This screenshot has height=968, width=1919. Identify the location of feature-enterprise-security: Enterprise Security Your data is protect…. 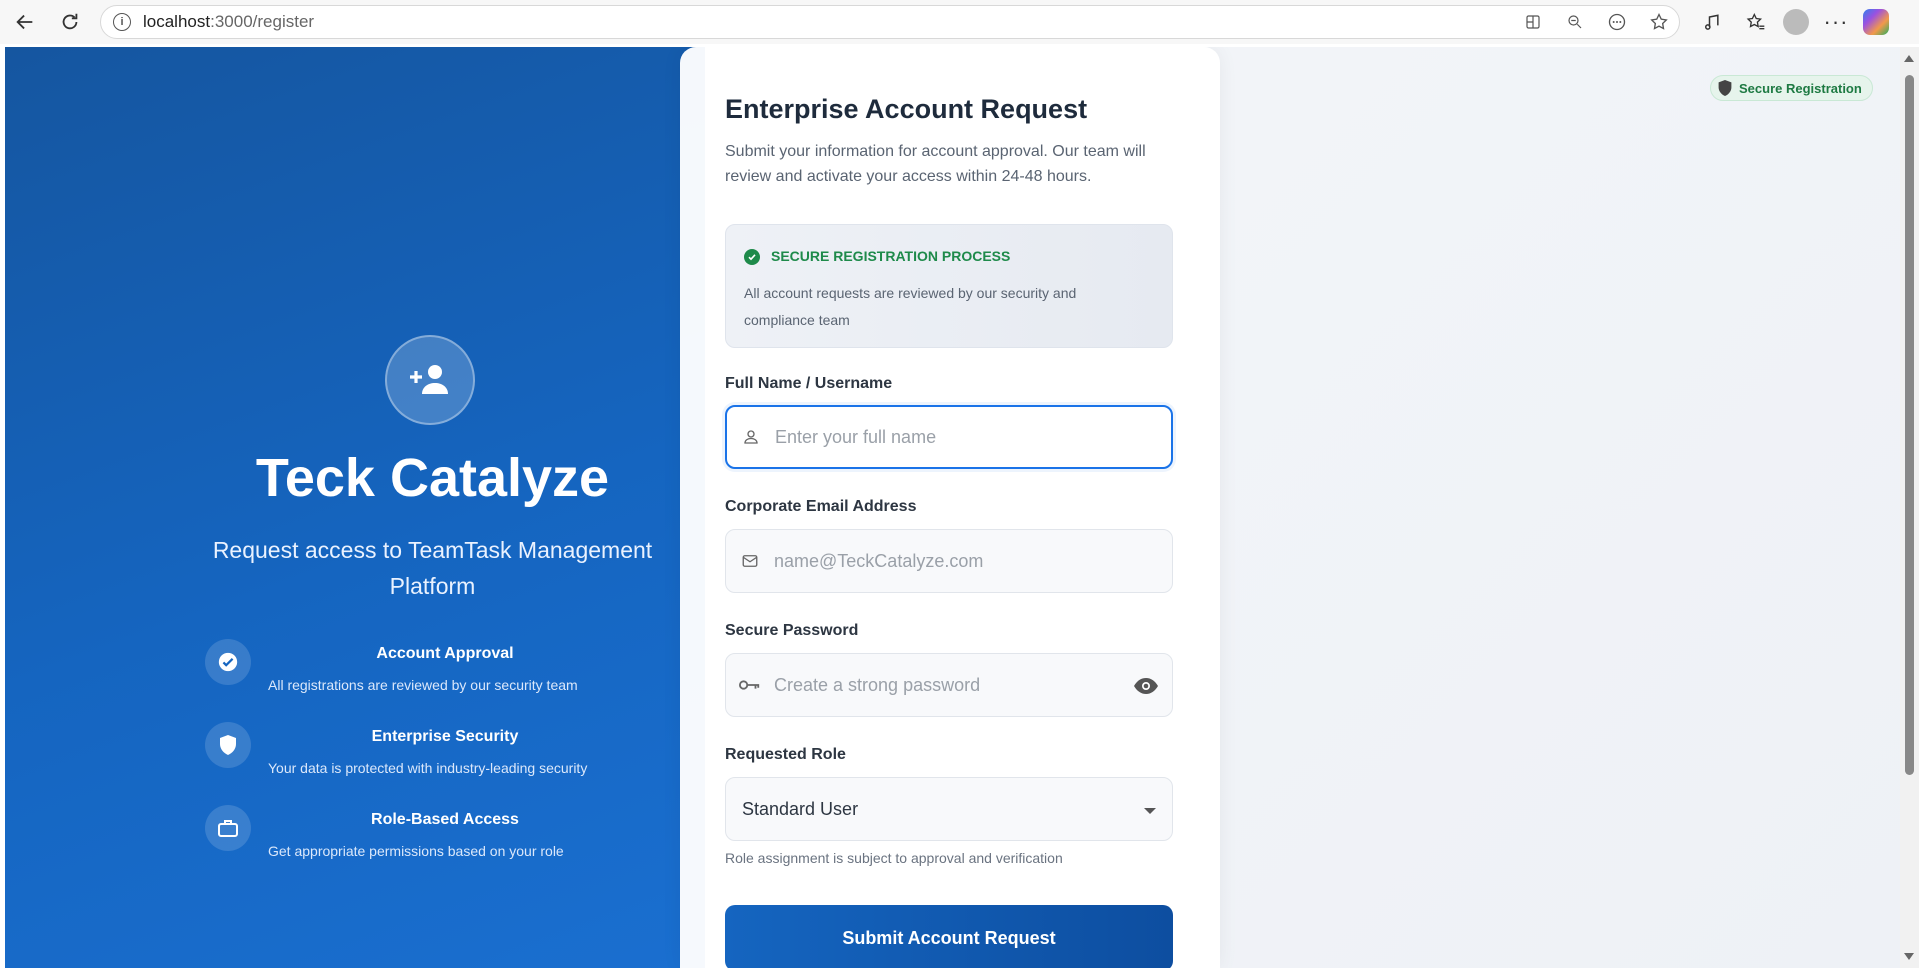
(420, 750).